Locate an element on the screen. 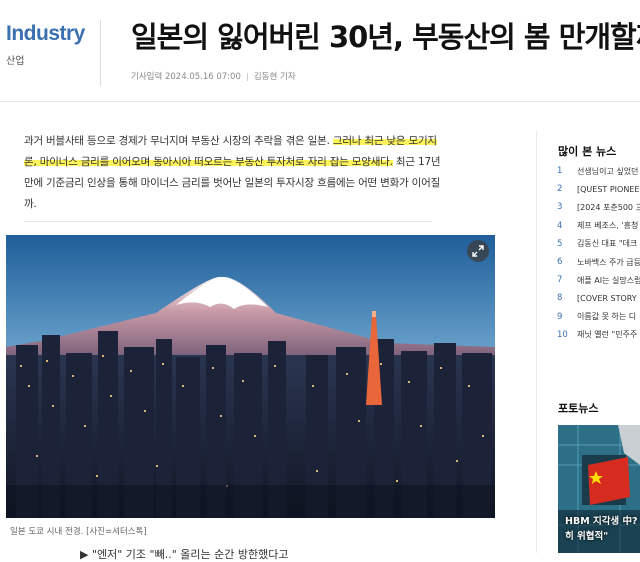 The height and width of the screenshot is (562, 640). article-author: 김동현 기자 is located at coordinates (275, 77).